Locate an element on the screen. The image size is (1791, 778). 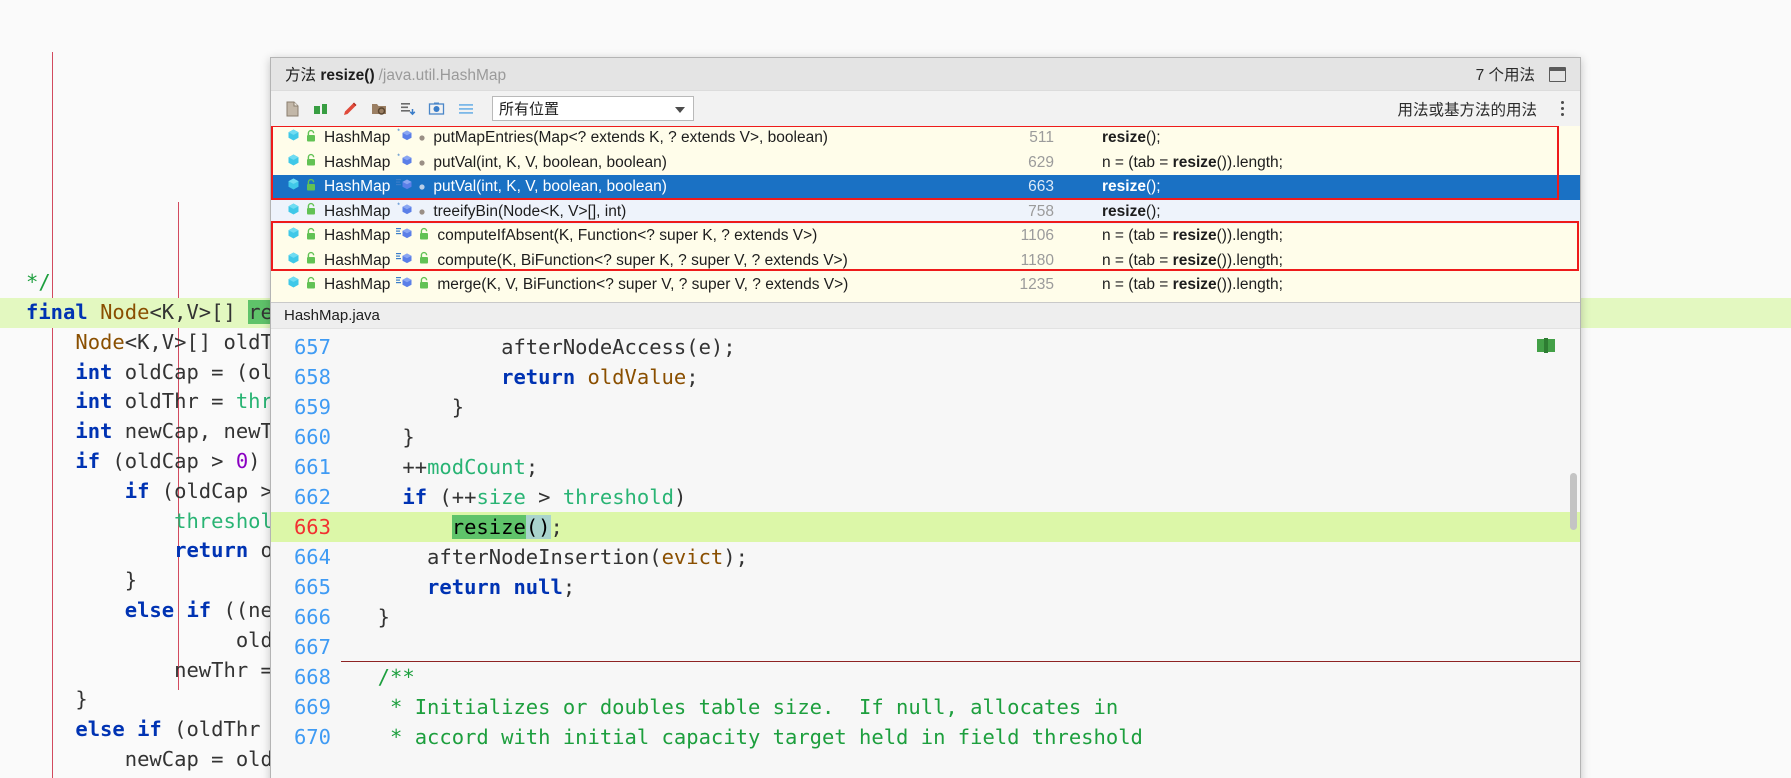
edit-icon is located at coordinates (350, 109).